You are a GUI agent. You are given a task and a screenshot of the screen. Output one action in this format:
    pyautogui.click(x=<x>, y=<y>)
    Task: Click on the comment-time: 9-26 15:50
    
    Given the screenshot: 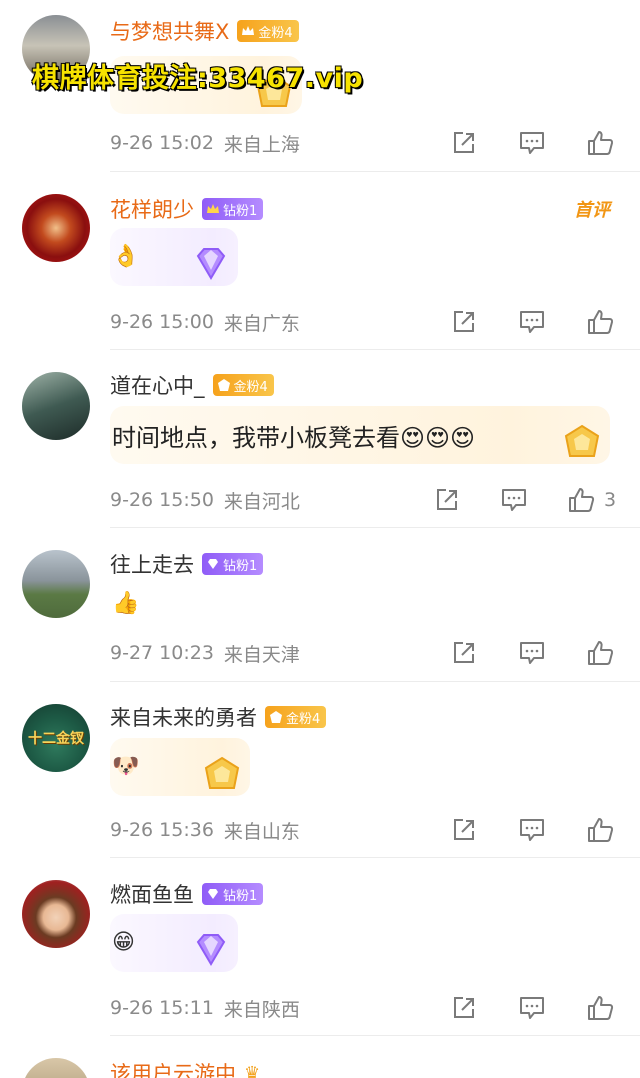 What is the action you would take?
    pyautogui.click(x=162, y=500)
    